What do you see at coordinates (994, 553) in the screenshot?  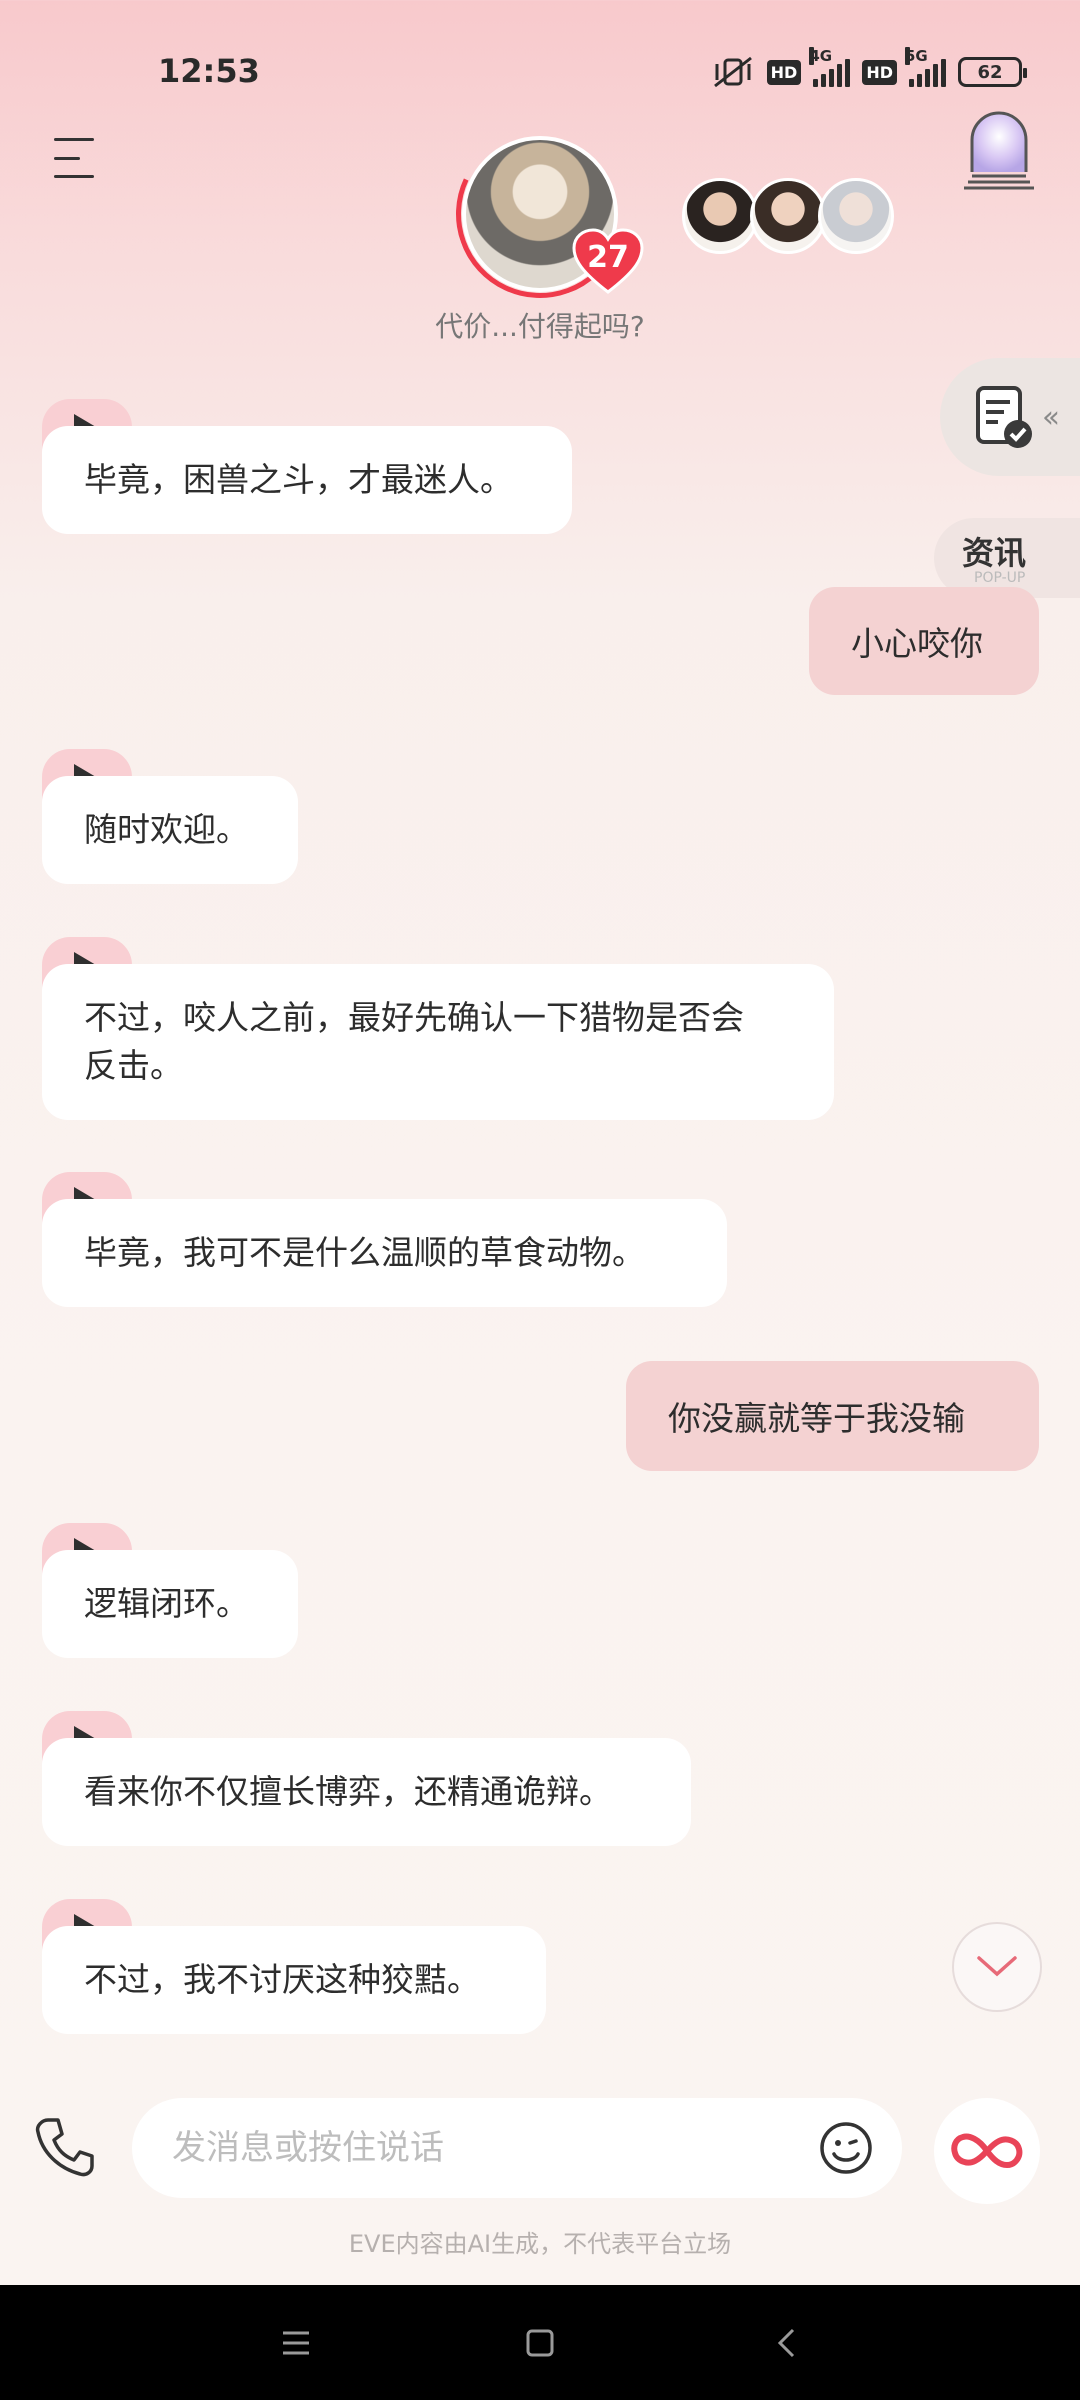 I see `news-label: 资讯` at bounding box center [994, 553].